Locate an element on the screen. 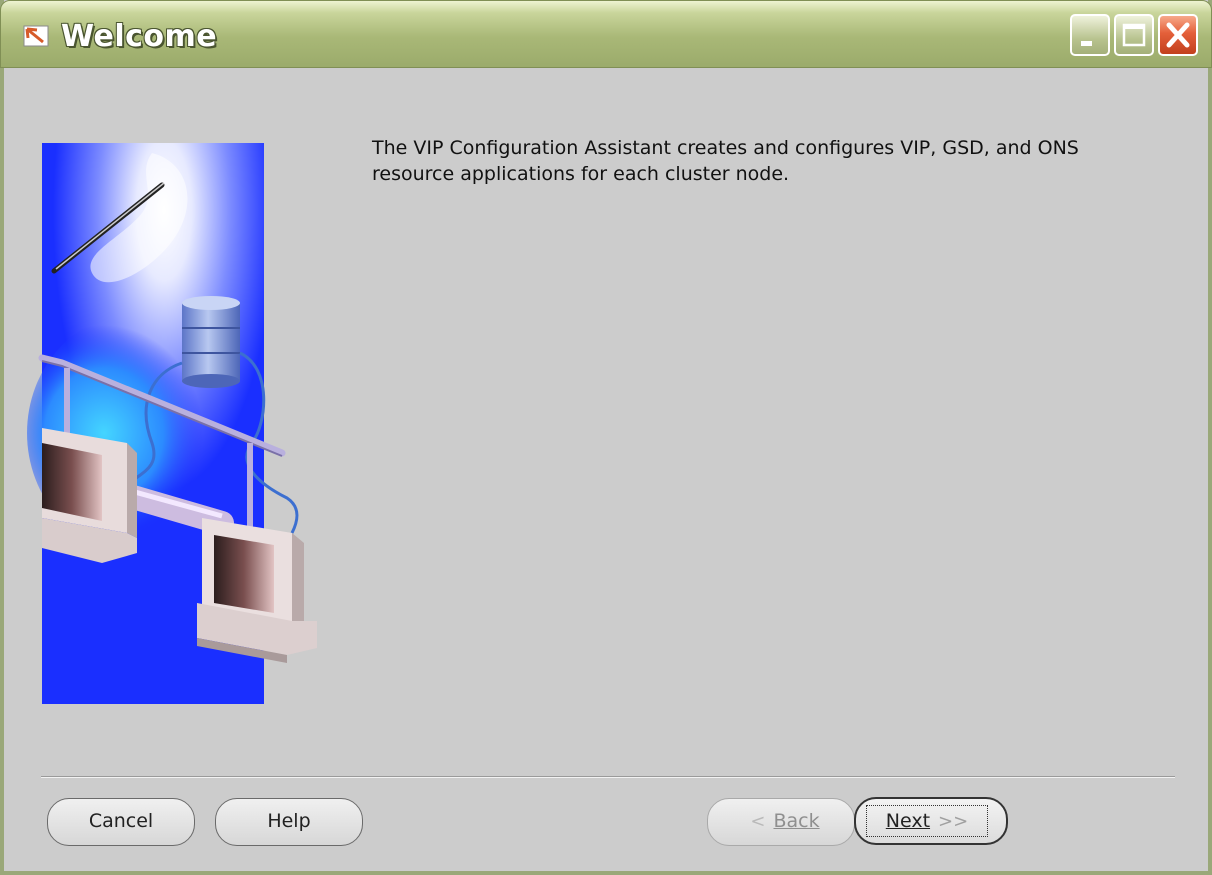  back-button: < Back is located at coordinates (781, 822).